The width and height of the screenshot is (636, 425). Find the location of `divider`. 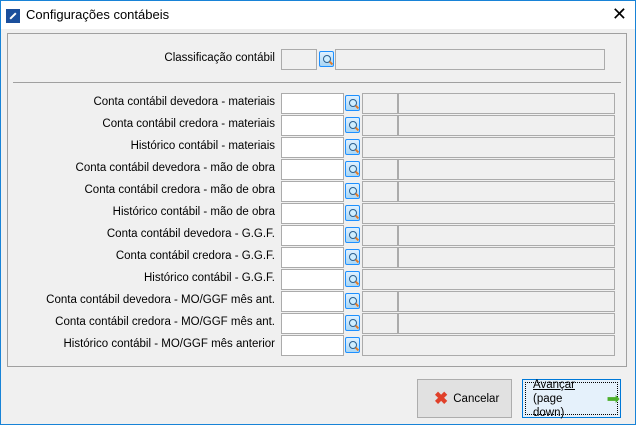

divider is located at coordinates (317, 82).